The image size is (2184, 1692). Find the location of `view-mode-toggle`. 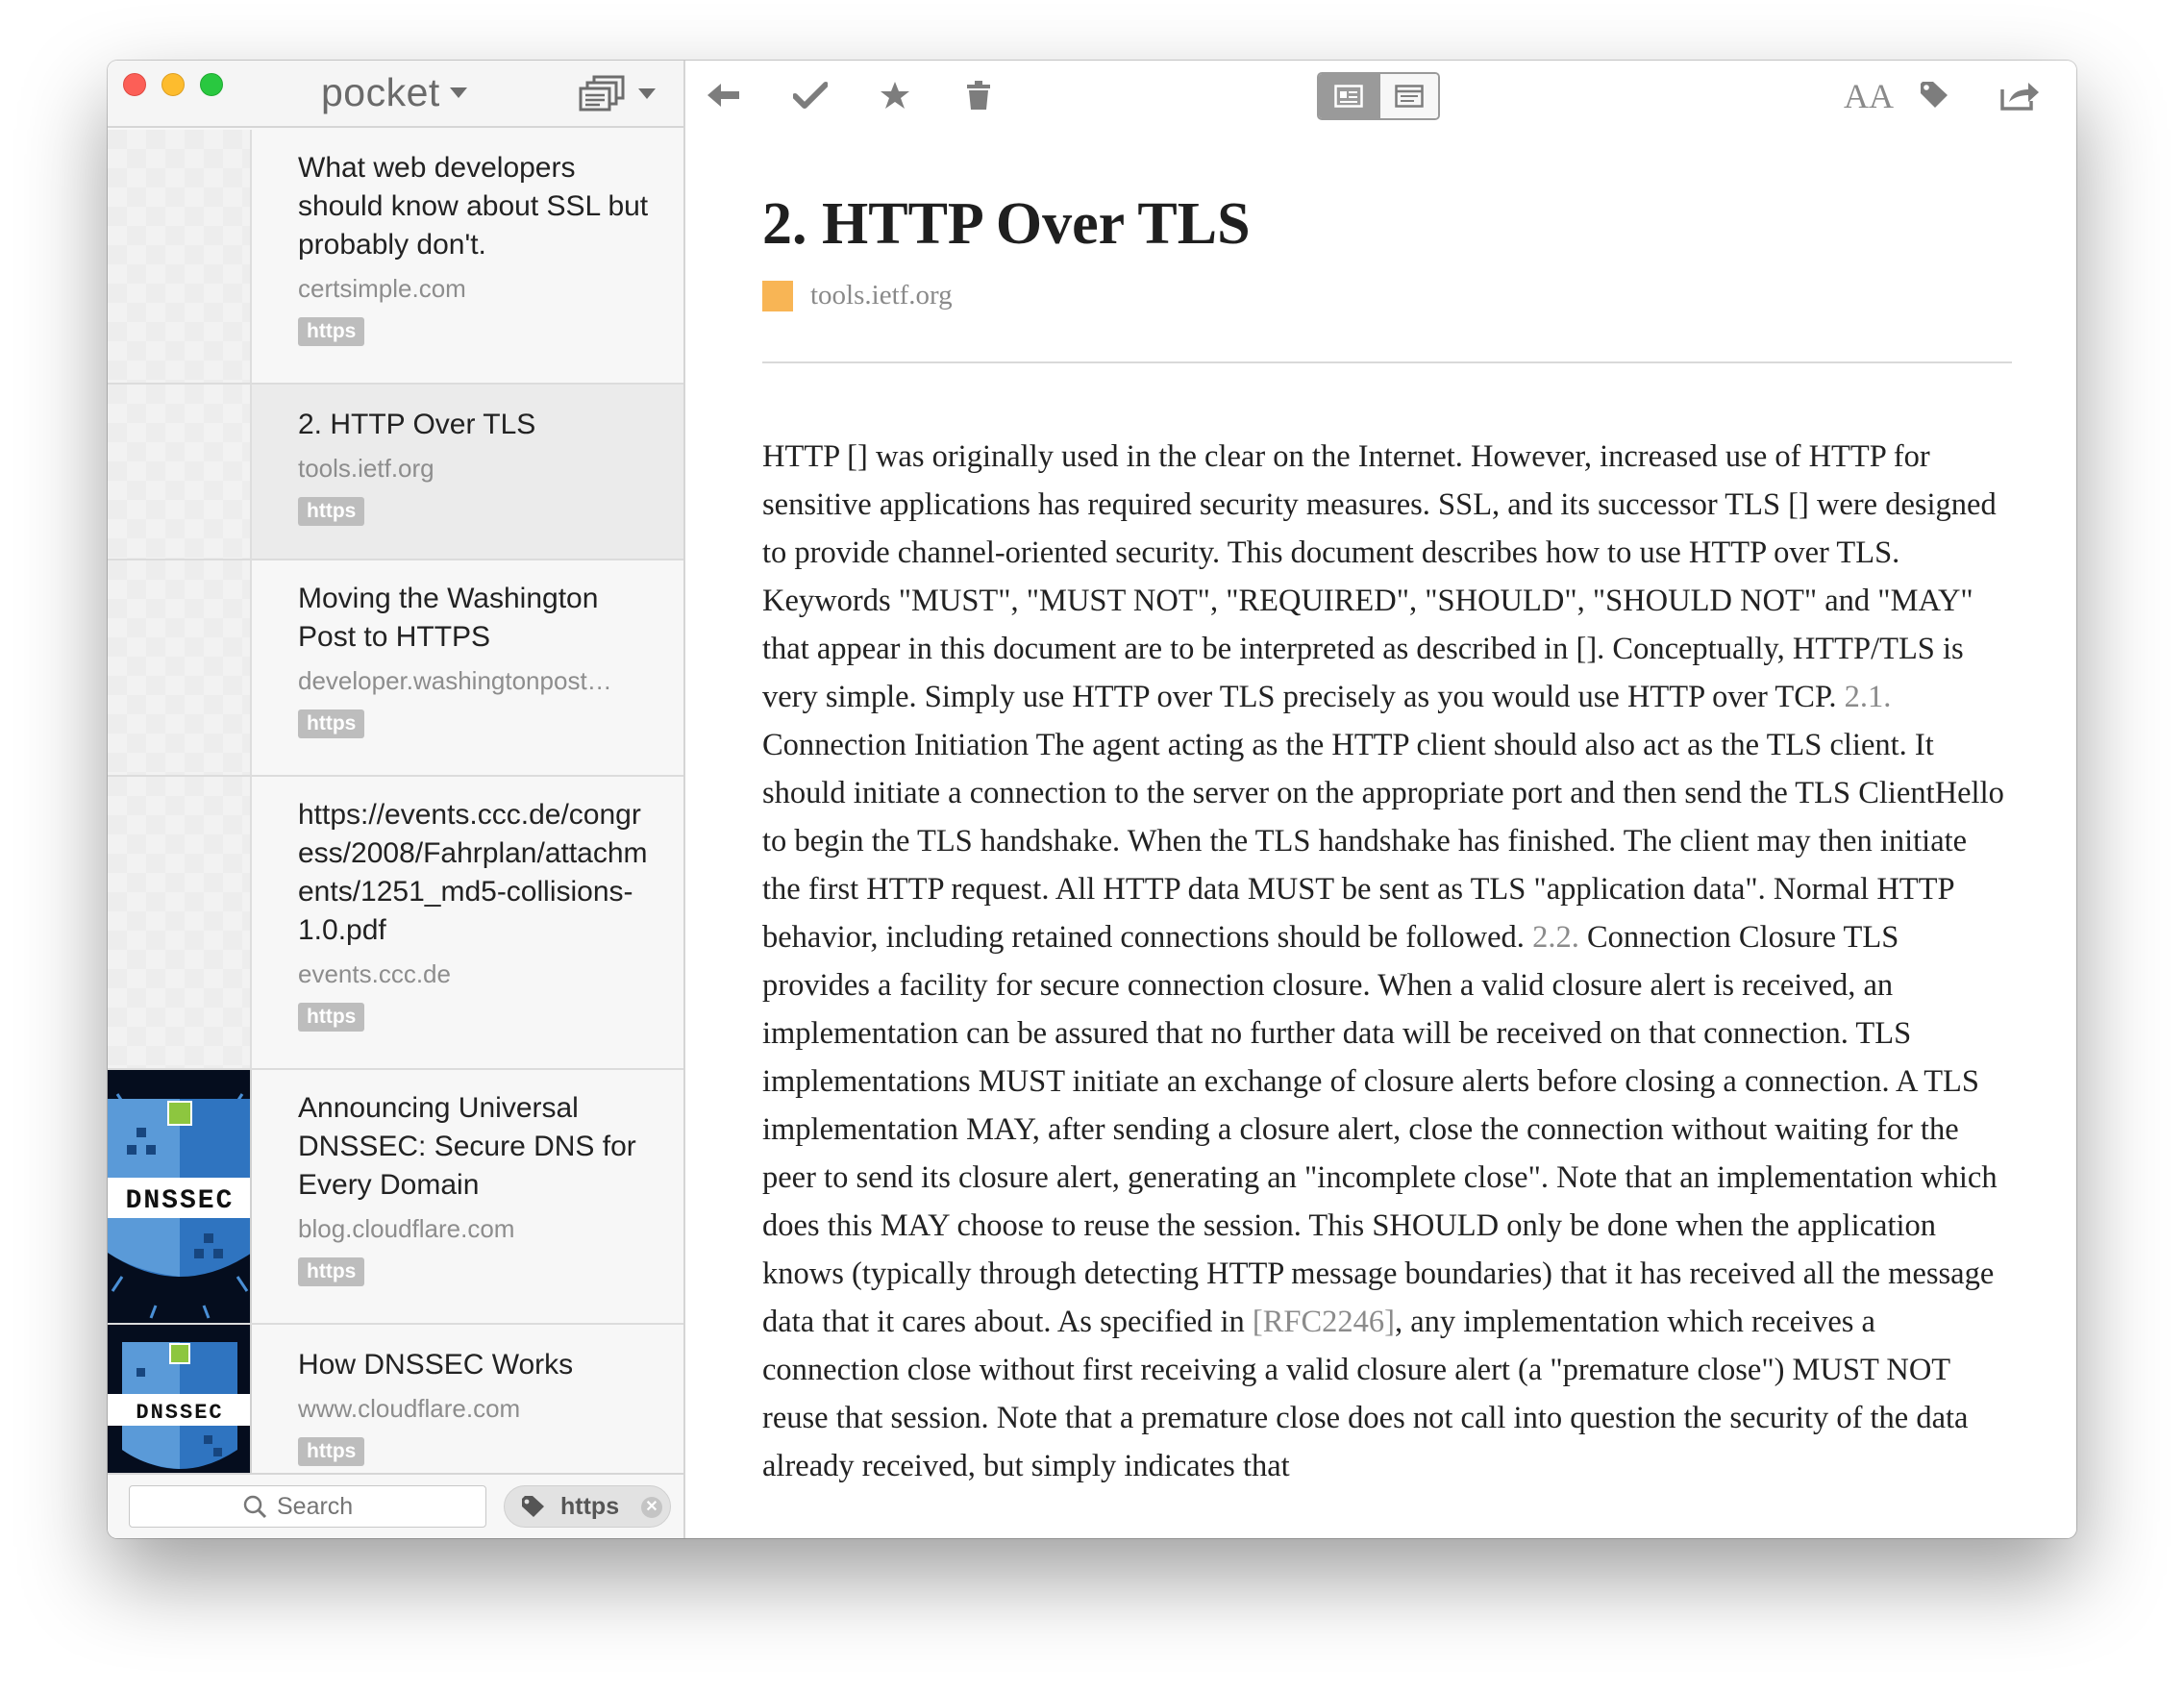

view-mode-toggle is located at coordinates (1379, 96).